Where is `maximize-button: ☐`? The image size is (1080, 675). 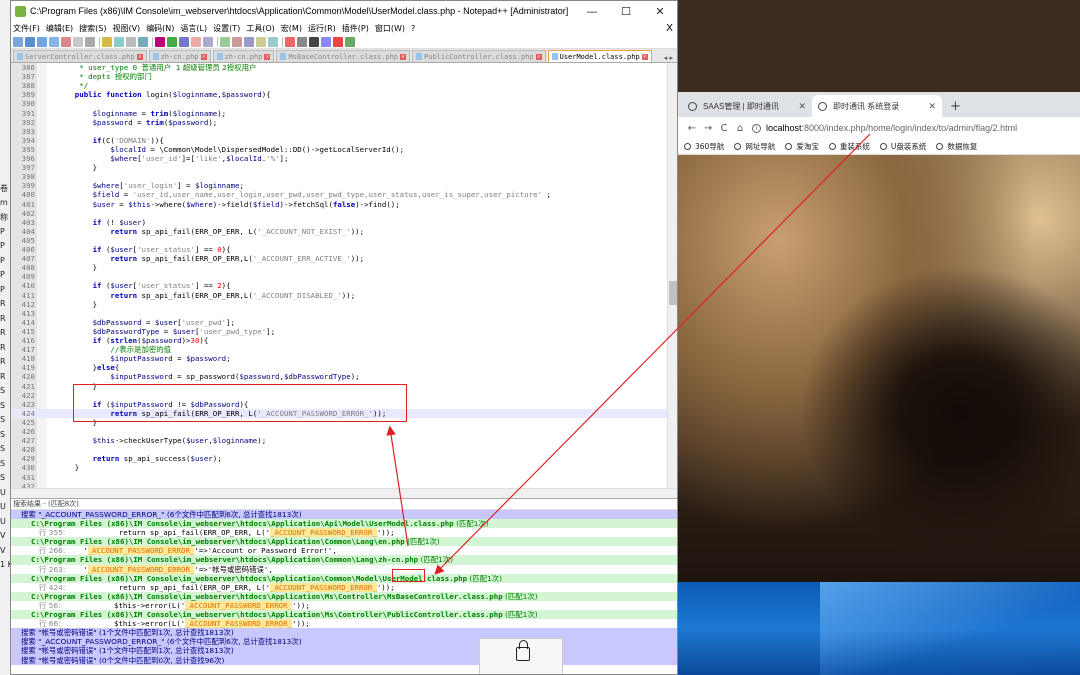 maximize-button: ☐ is located at coordinates (626, 11).